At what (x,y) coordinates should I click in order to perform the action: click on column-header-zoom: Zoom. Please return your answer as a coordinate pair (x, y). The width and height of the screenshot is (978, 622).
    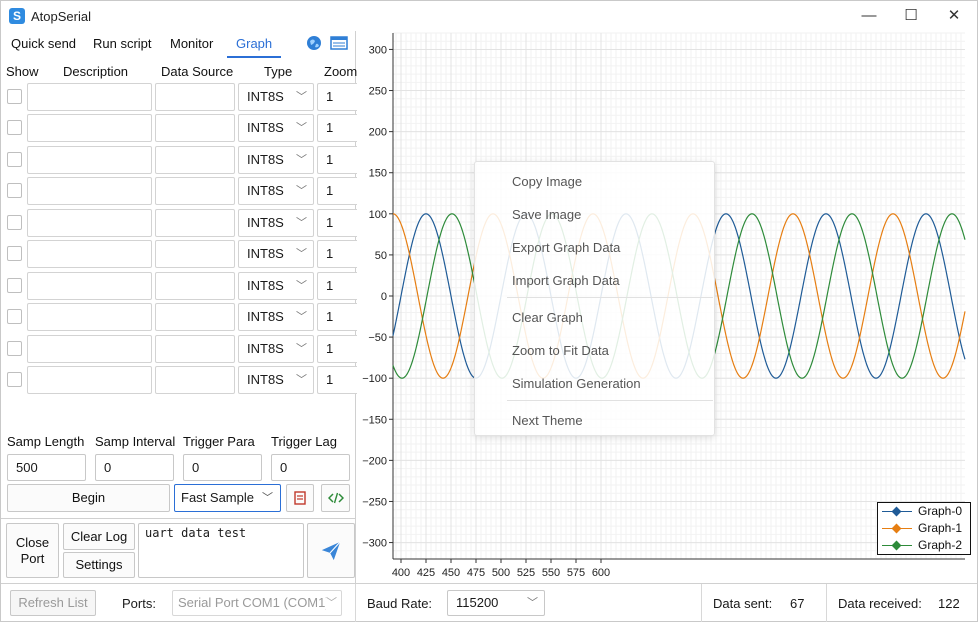
    Looking at the image, I should click on (341, 71).